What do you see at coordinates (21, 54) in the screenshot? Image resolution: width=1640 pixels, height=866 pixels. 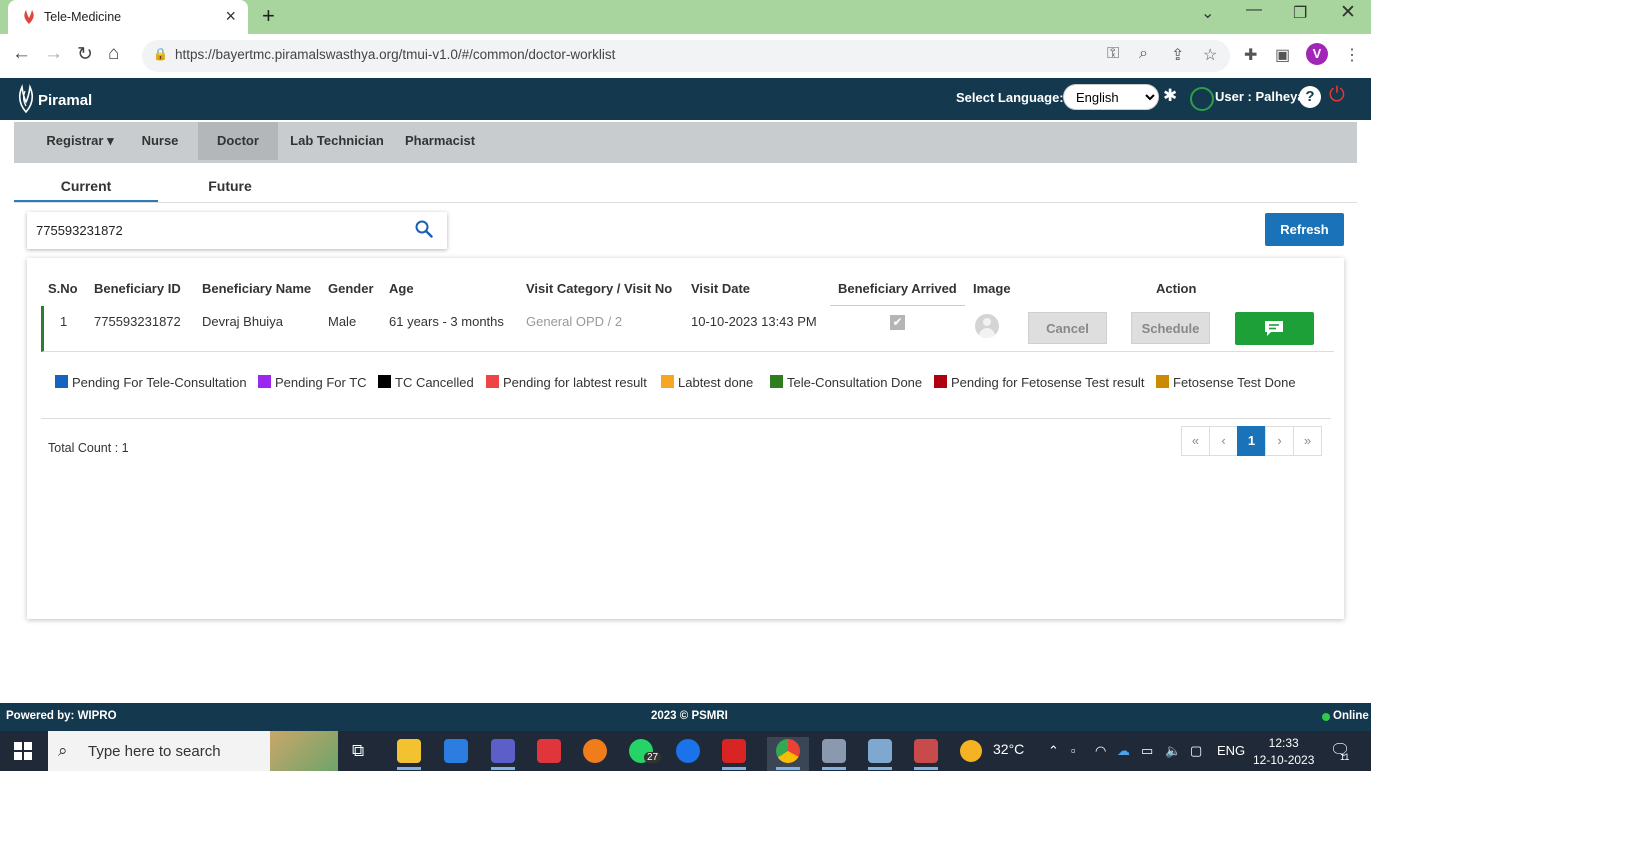 I see `back-icon: ←` at bounding box center [21, 54].